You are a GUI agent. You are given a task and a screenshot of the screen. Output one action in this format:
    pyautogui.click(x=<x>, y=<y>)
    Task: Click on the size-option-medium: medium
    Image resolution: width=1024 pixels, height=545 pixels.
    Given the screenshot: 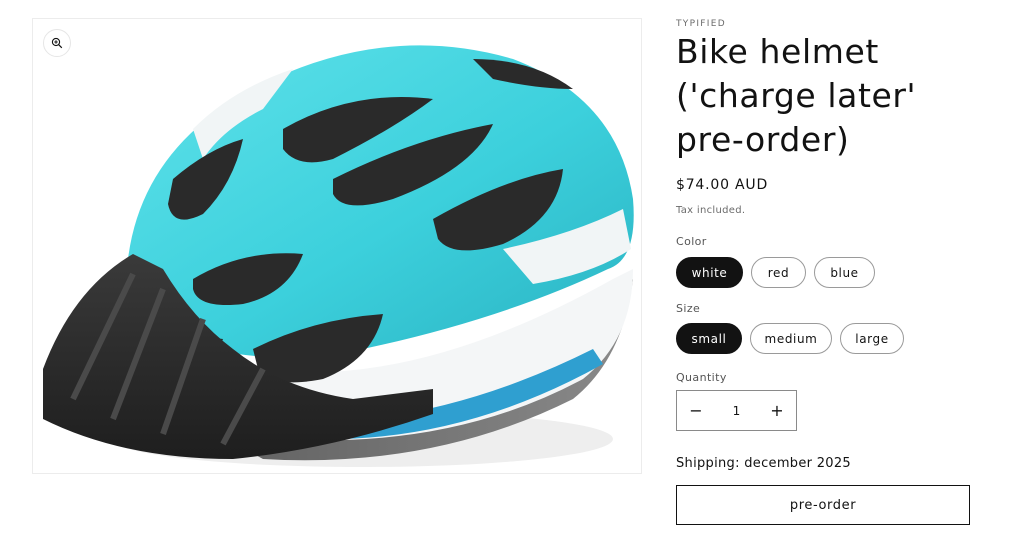 What is the action you would take?
    pyautogui.click(x=791, y=338)
    